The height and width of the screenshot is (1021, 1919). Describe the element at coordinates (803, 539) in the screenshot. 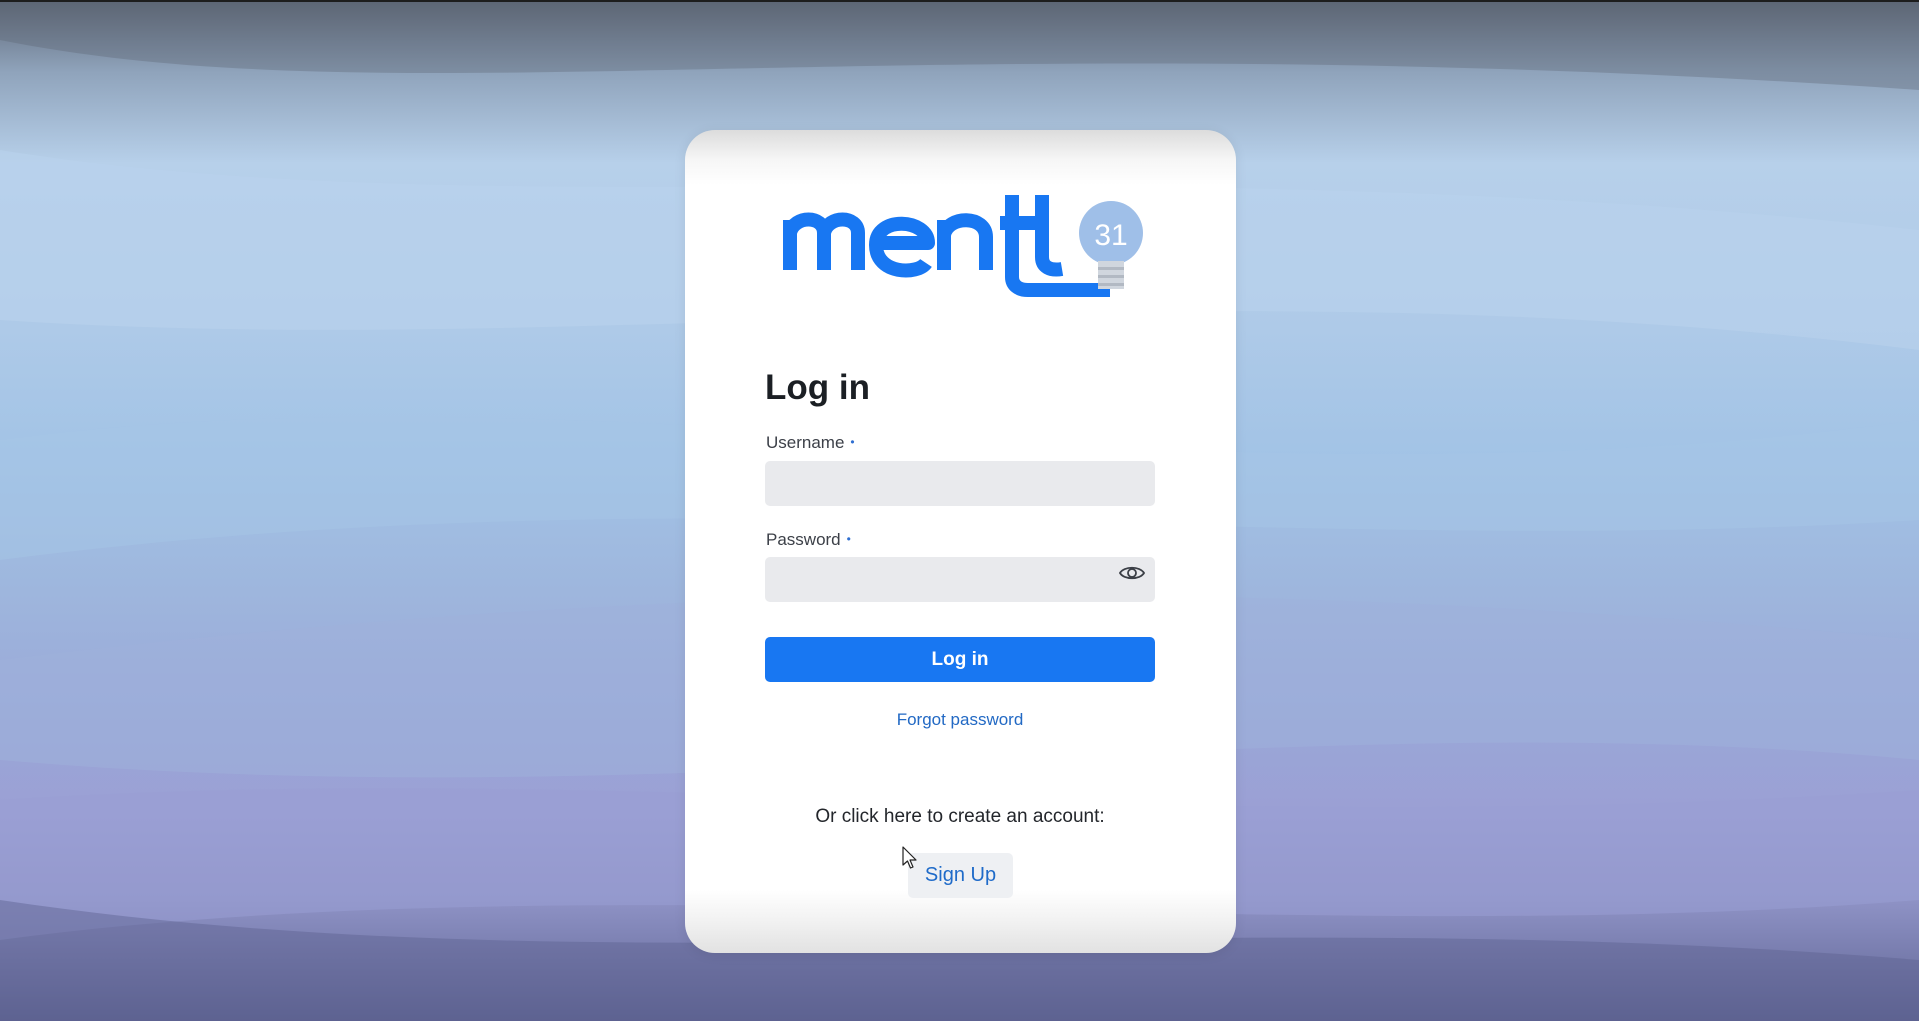

I see `password-label-text: Password` at that location.